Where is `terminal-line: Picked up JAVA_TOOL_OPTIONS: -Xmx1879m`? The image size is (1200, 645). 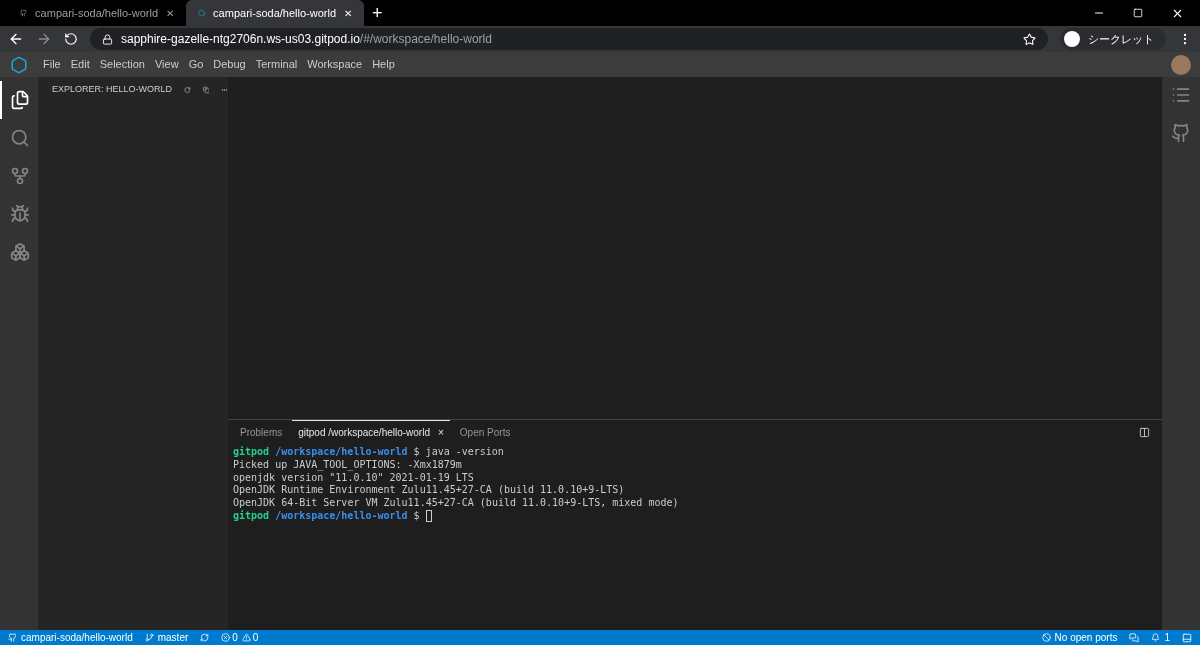
terminal-line: Picked up JAVA_TOOL_OPTIONS: -Xmx1879m is located at coordinates (348, 465).